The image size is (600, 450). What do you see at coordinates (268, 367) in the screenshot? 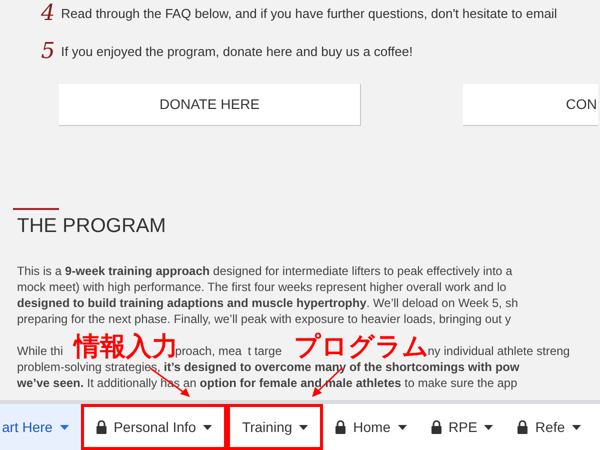
I see `paragraph-line: problem-solving strategies, it’s designed to overcome many of the shortcomings with pow` at bounding box center [268, 367].